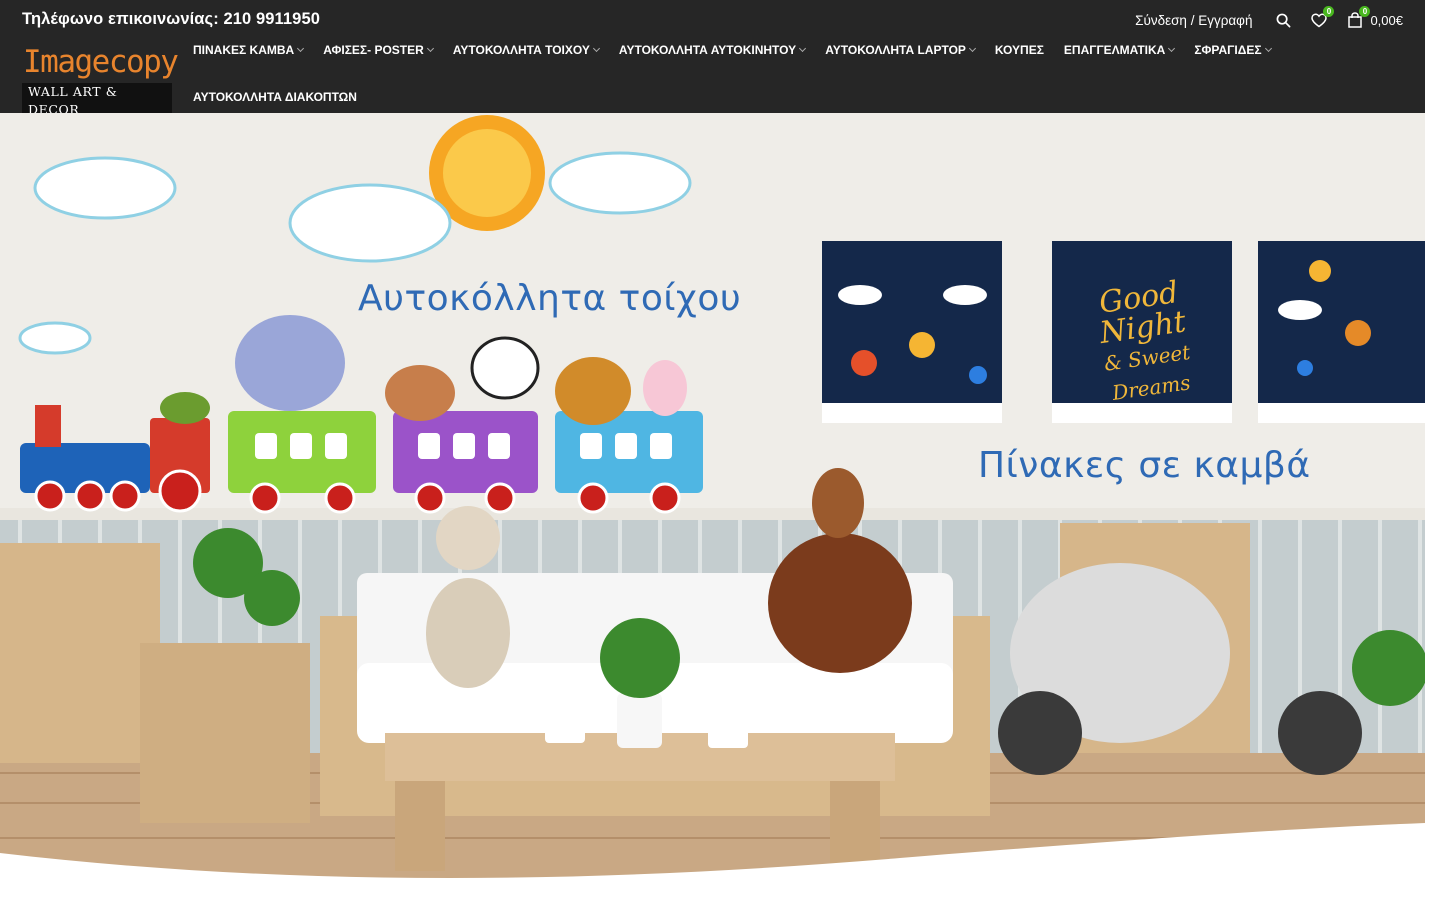 Image resolution: width=1440 pixels, height=900 pixels. I want to click on good-night-print-text: Good Night & Sweet Dreams, so click(1144, 343).